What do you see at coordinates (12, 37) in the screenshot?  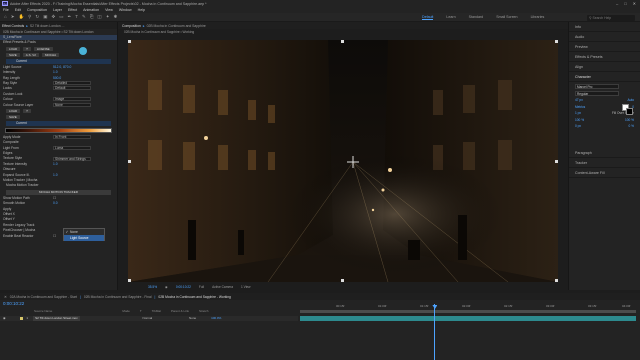 I see `effect-name: S_LensFlare` at bounding box center [12, 37].